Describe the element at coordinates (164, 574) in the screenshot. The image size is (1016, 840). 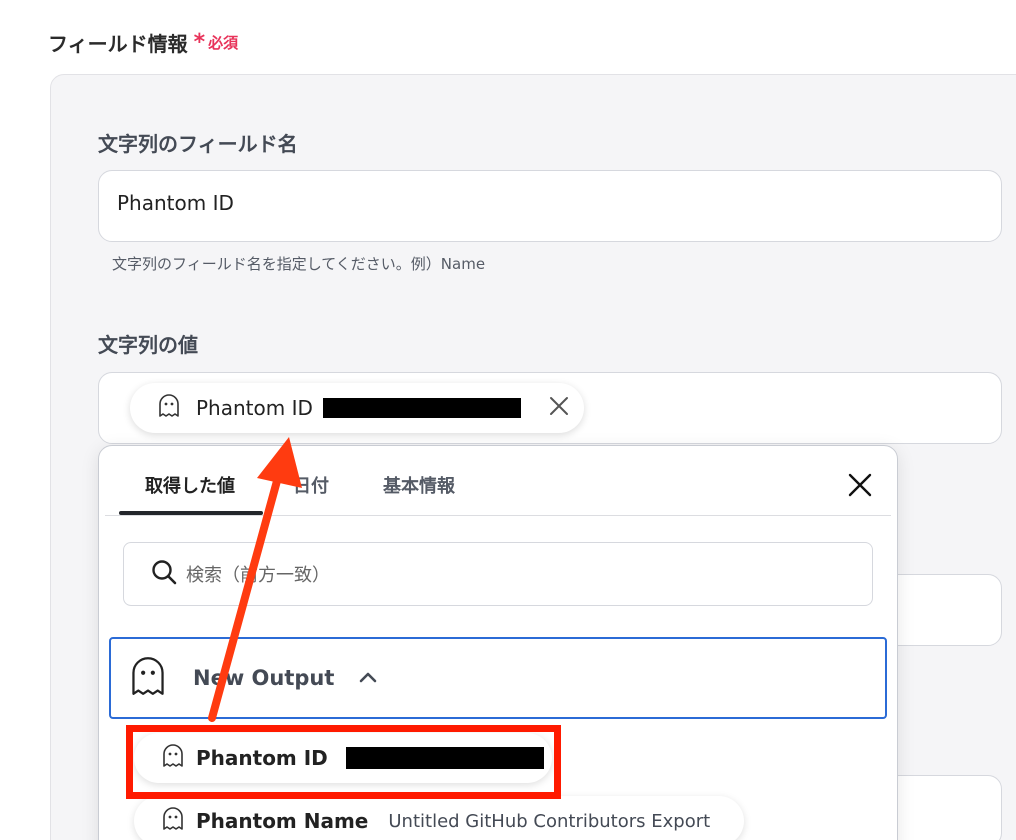
I see `search-icon` at that location.